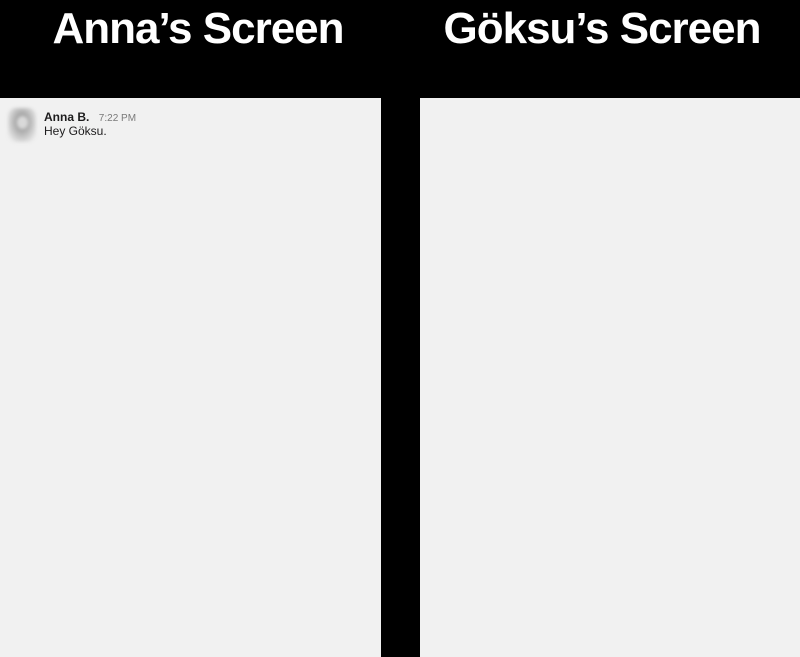  What do you see at coordinates (75, 131) in the screenshot?
I see `message-text: Hey Göksu.` at bounding box center [75, 131].